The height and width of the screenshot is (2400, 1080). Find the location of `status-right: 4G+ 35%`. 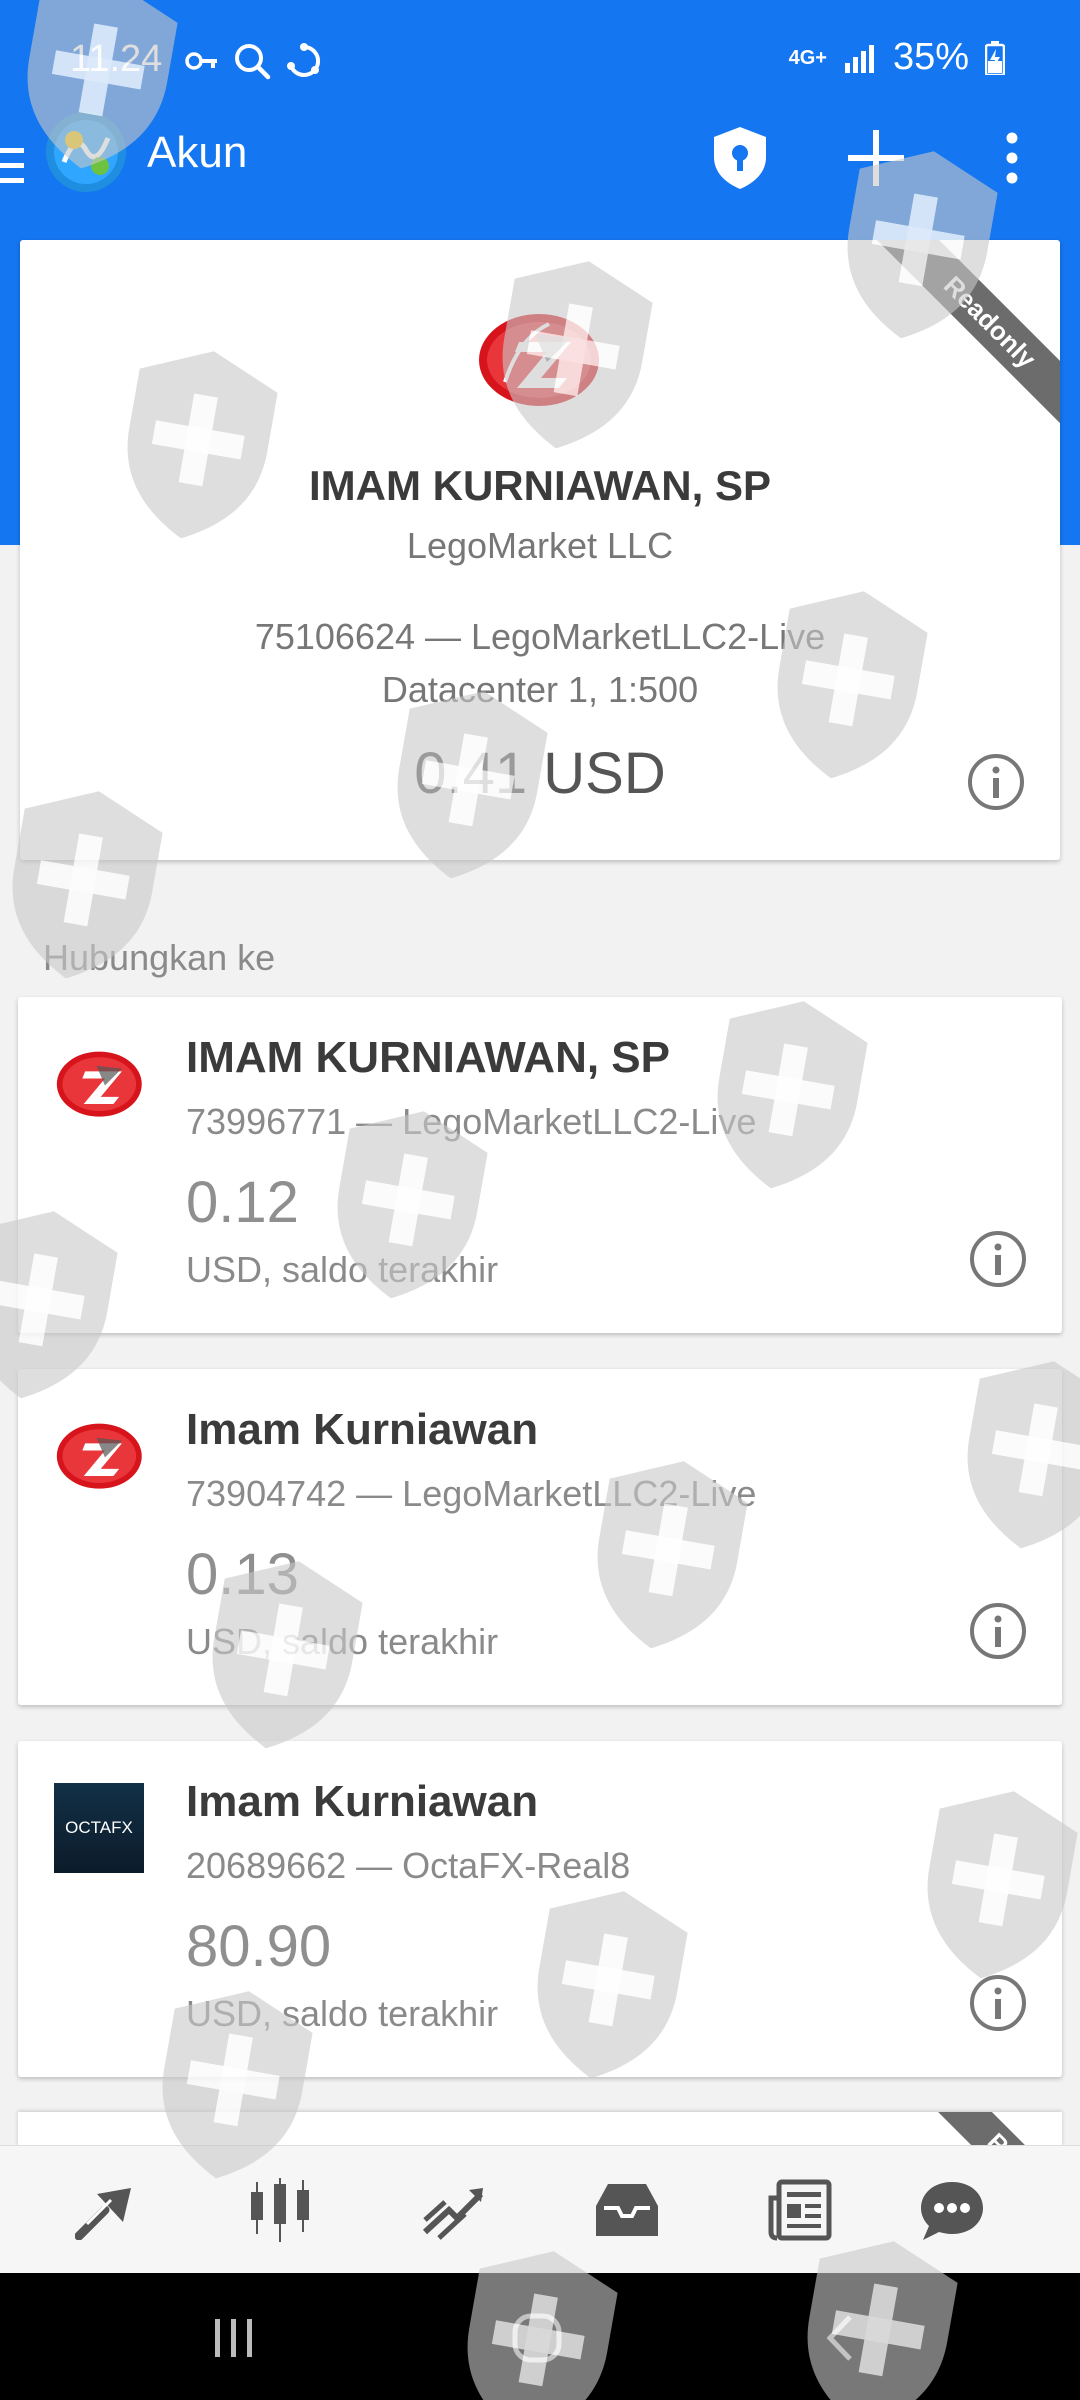

status-right: 4G+ 35% is located at coordinates (897, 57).